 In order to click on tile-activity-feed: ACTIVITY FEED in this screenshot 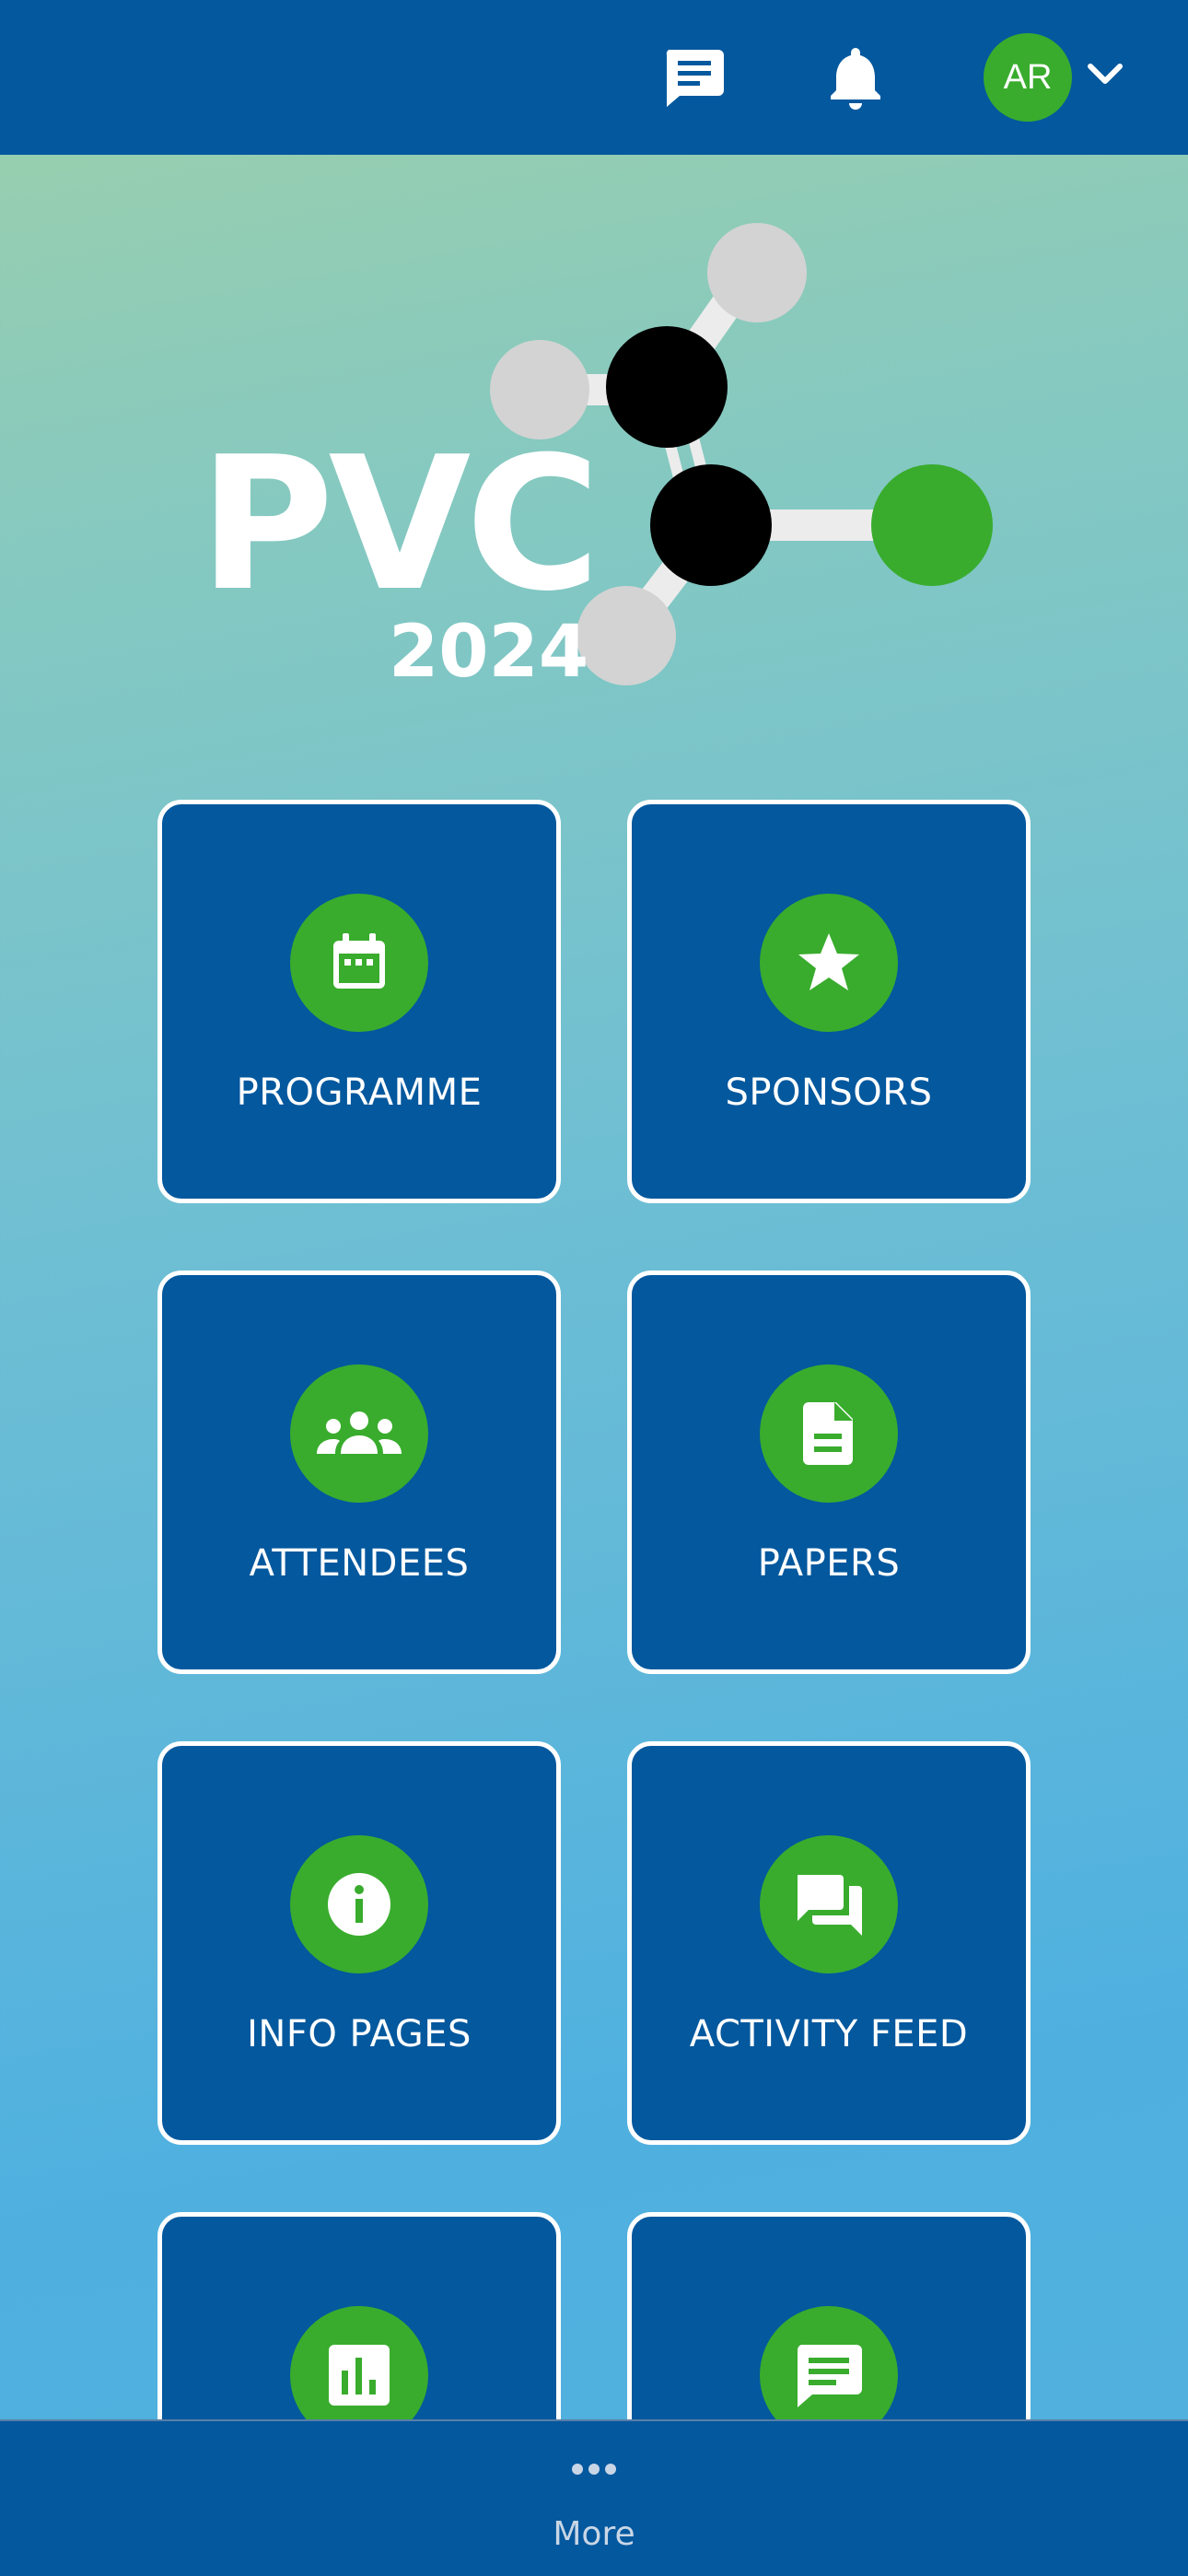, I will do `click(829, 1943)`.